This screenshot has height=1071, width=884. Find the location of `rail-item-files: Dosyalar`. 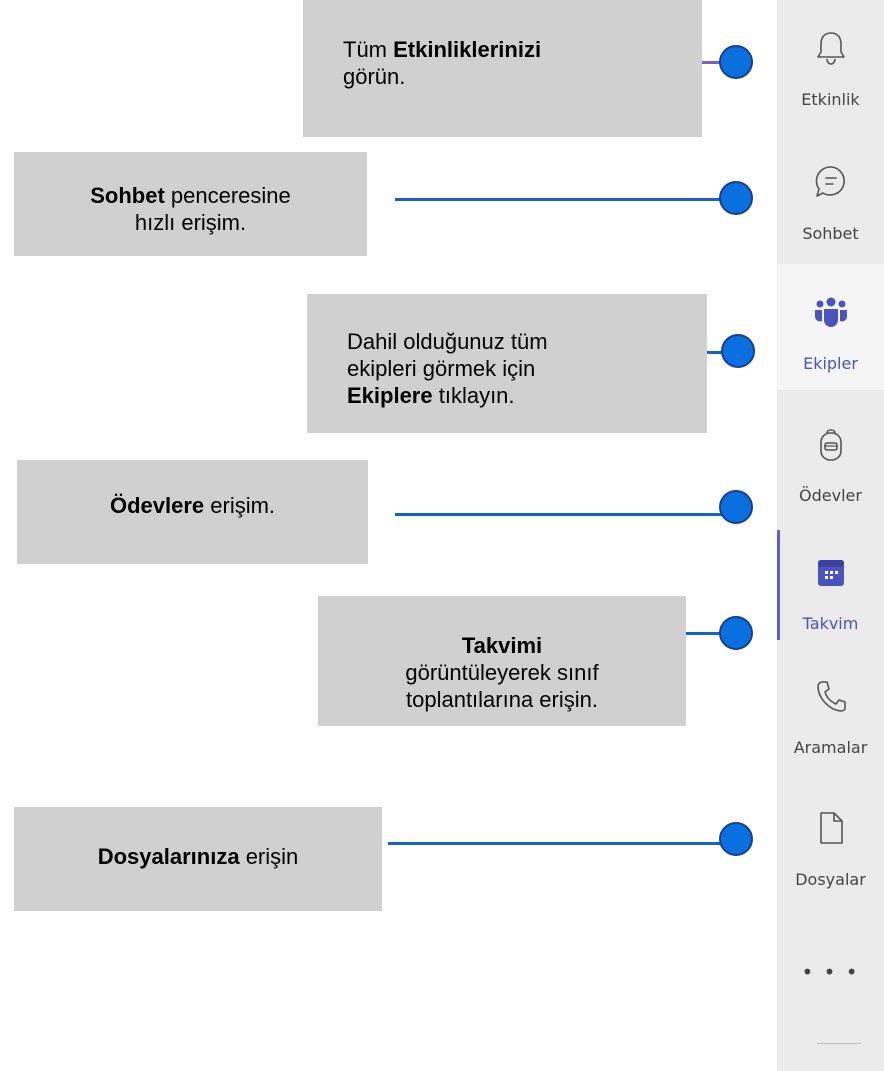

rail-item-files: Dosyalar is located at coordinates (830, 843).